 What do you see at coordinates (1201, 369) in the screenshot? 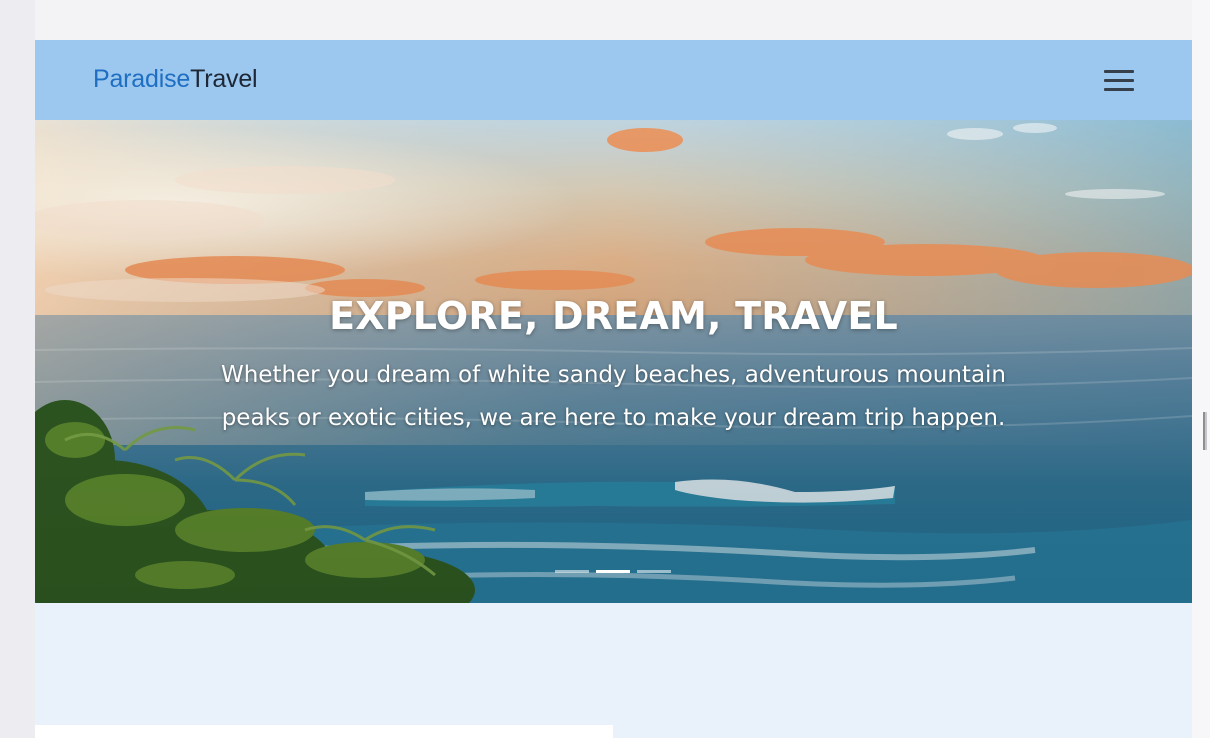
I see `right-gutter` at bounding box center [1201, 369].